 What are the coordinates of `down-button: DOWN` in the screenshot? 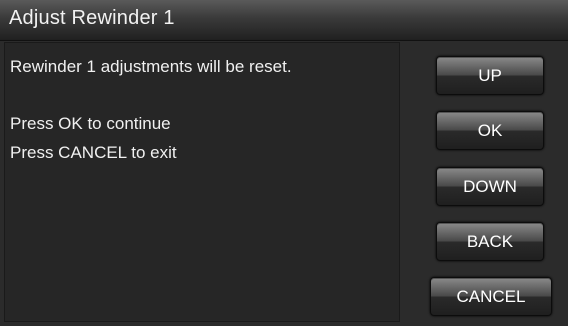 It's located at (490, 186).